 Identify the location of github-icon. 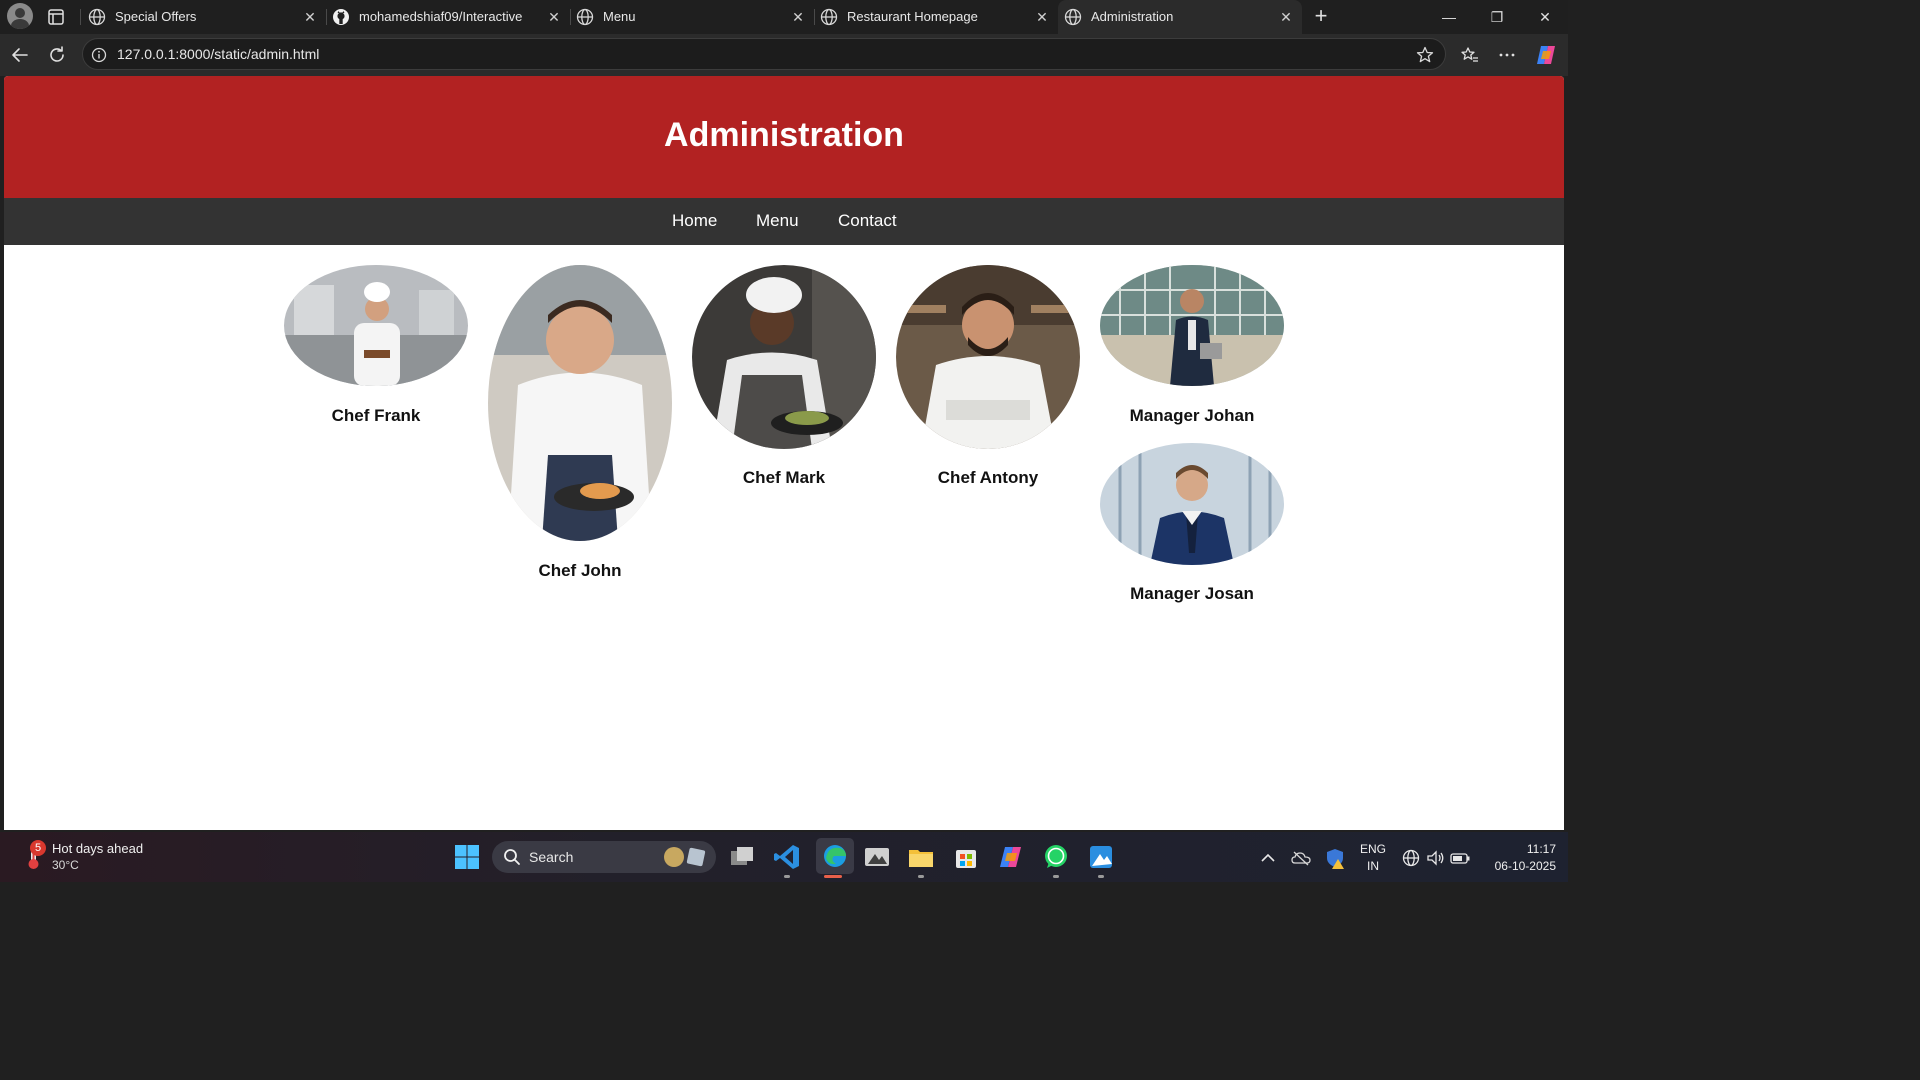
(341, 17).